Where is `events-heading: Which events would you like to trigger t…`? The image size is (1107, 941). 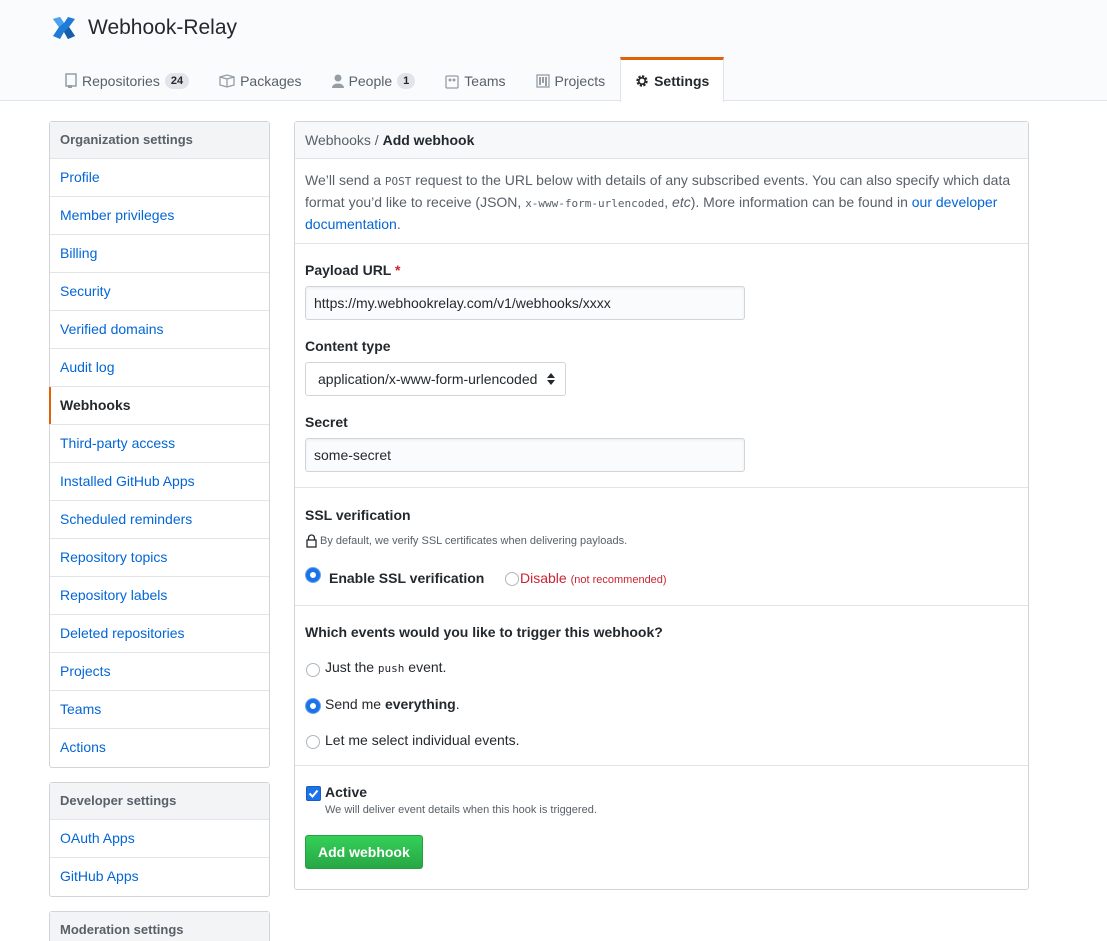
events-heading: Which events would you like to trigger t… is located at coordinates (484, 632).